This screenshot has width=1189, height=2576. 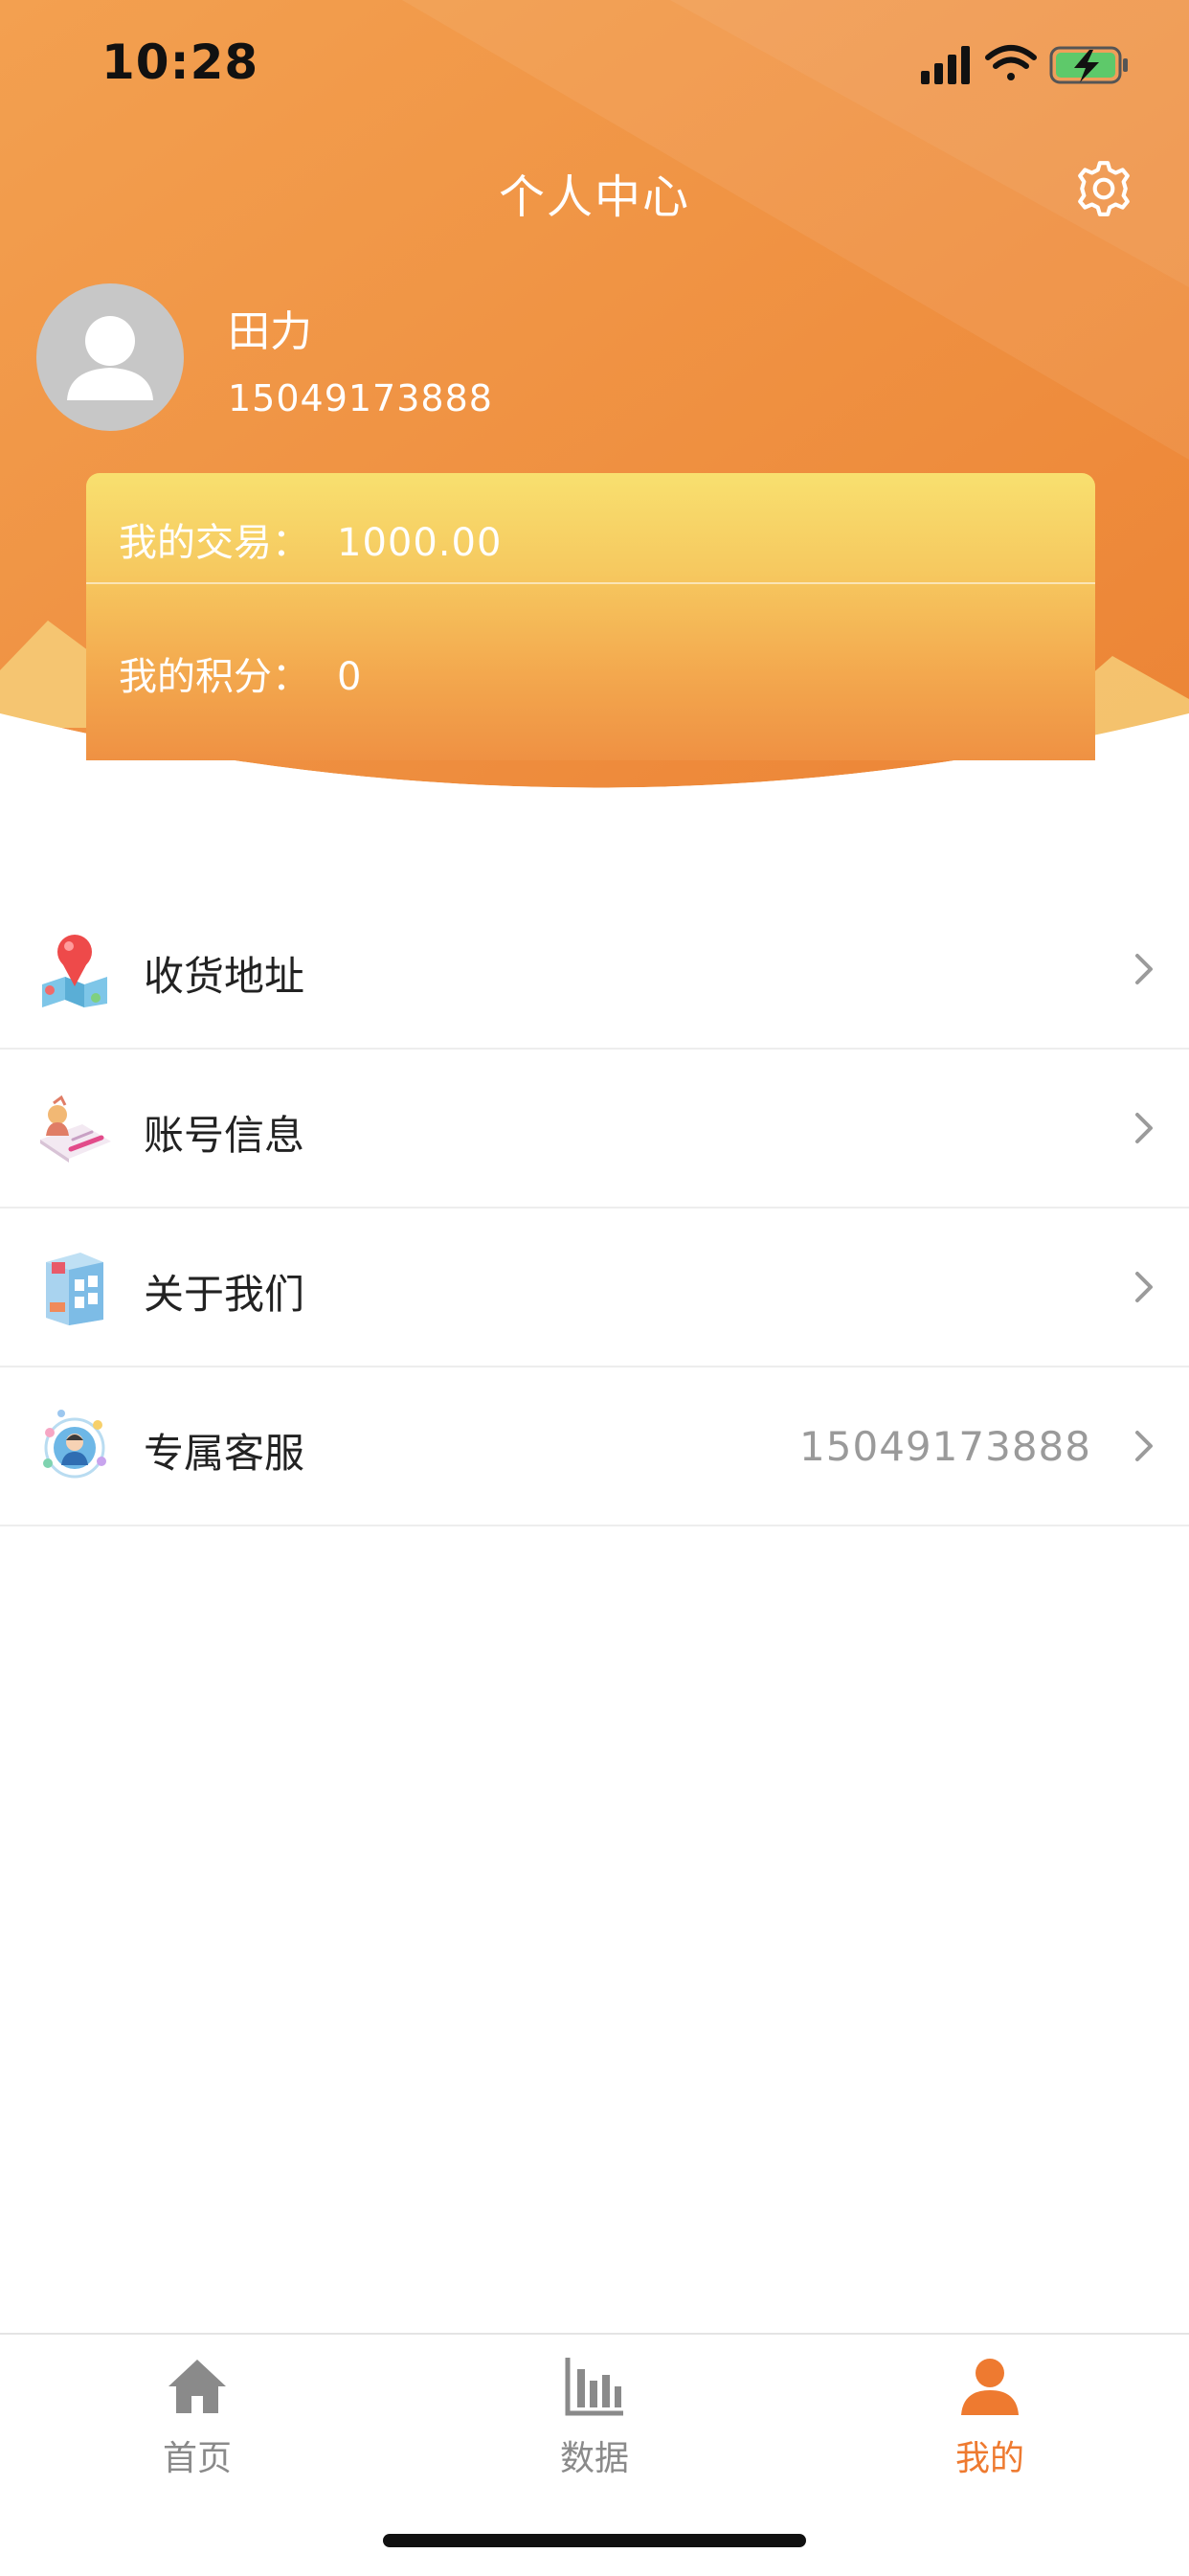 I want to click on transactions-row: 我的交易： 1000.00, so click(x=310, y=539).